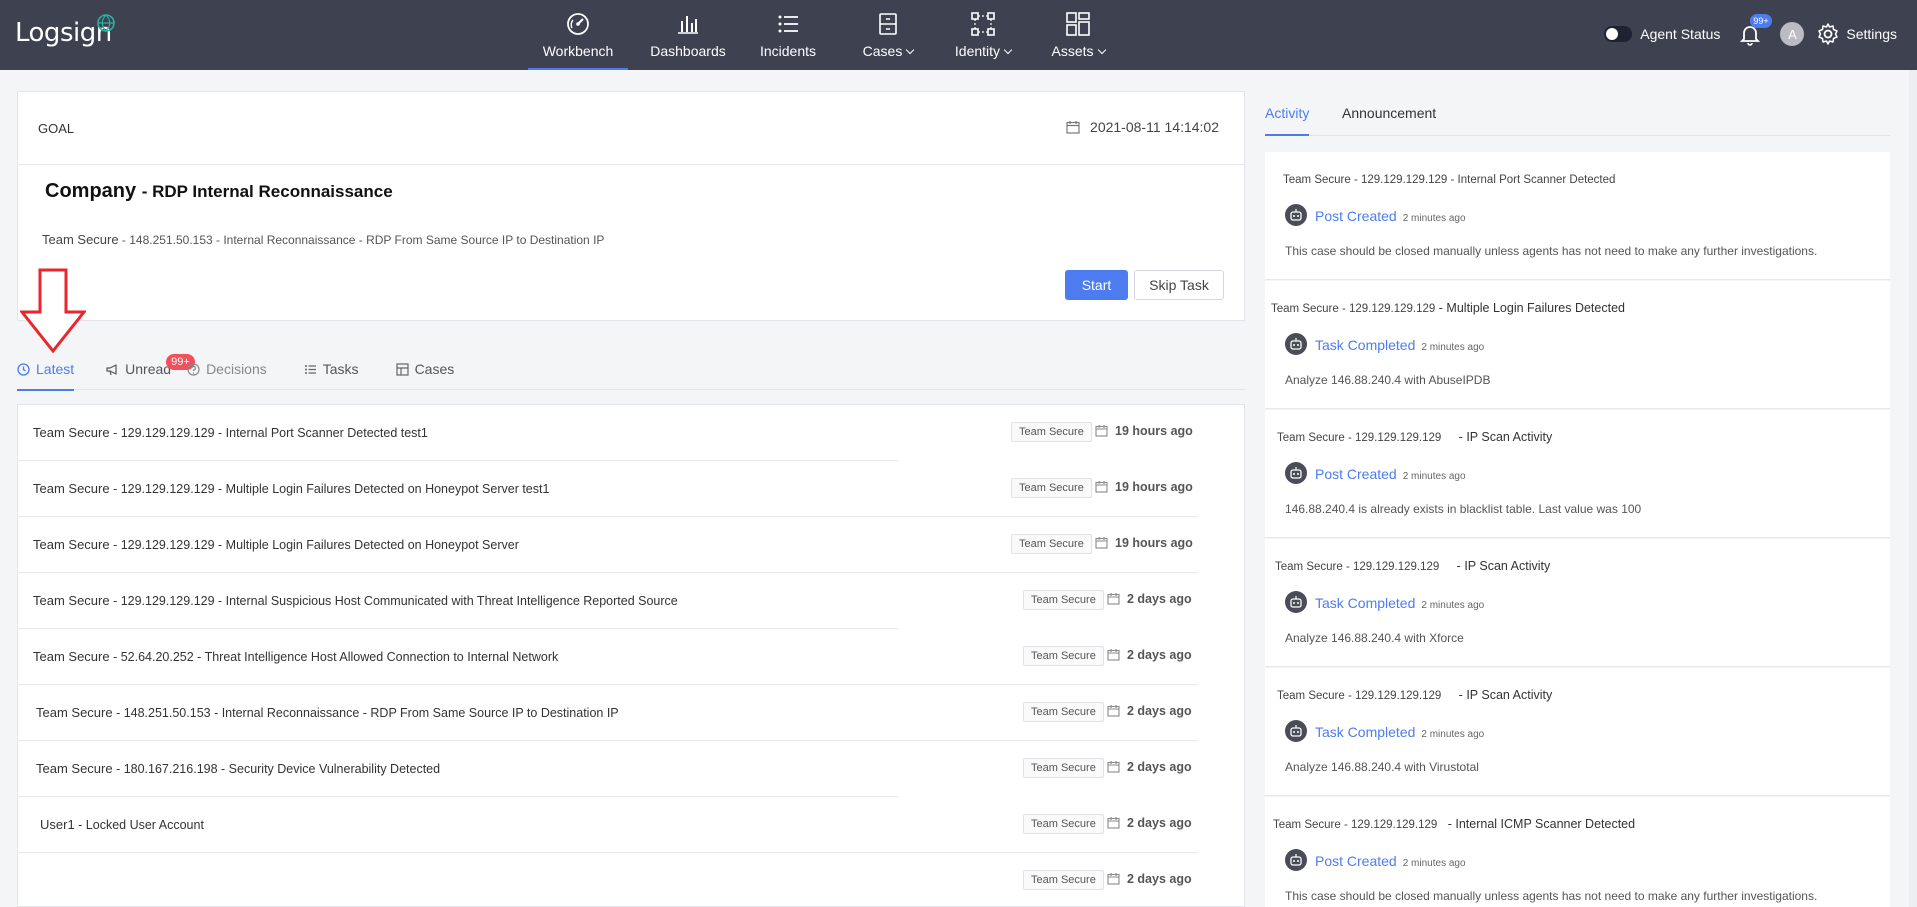 Image resolution: width=1917 pixels, height=907 pixels. Describe the element at coordinates (578, 24) in the screenshot. I see `gauge-icon` at that location.